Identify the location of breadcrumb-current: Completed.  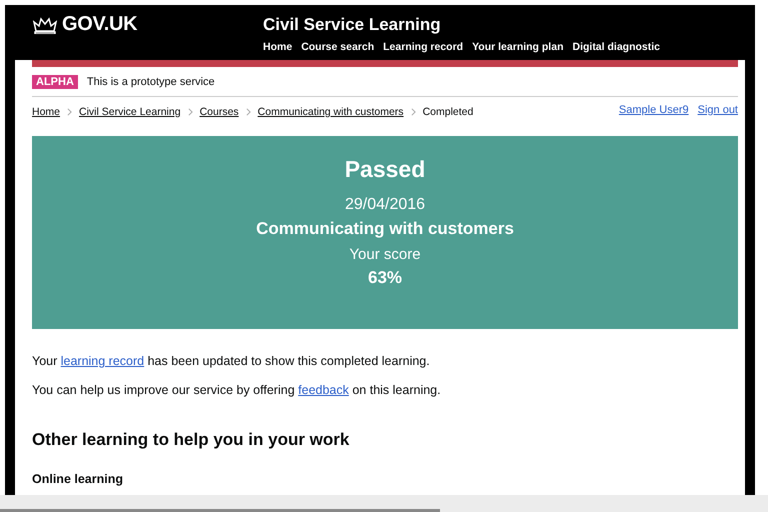
(448, 112).